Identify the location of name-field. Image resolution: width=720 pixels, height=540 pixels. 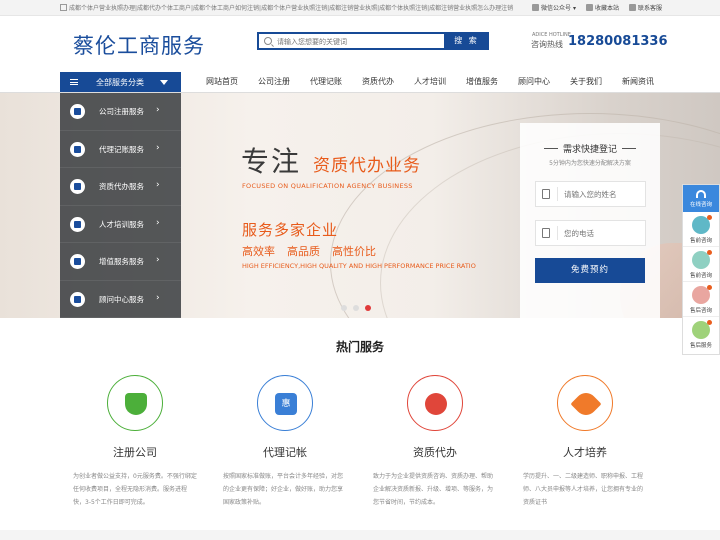
(590, 194).